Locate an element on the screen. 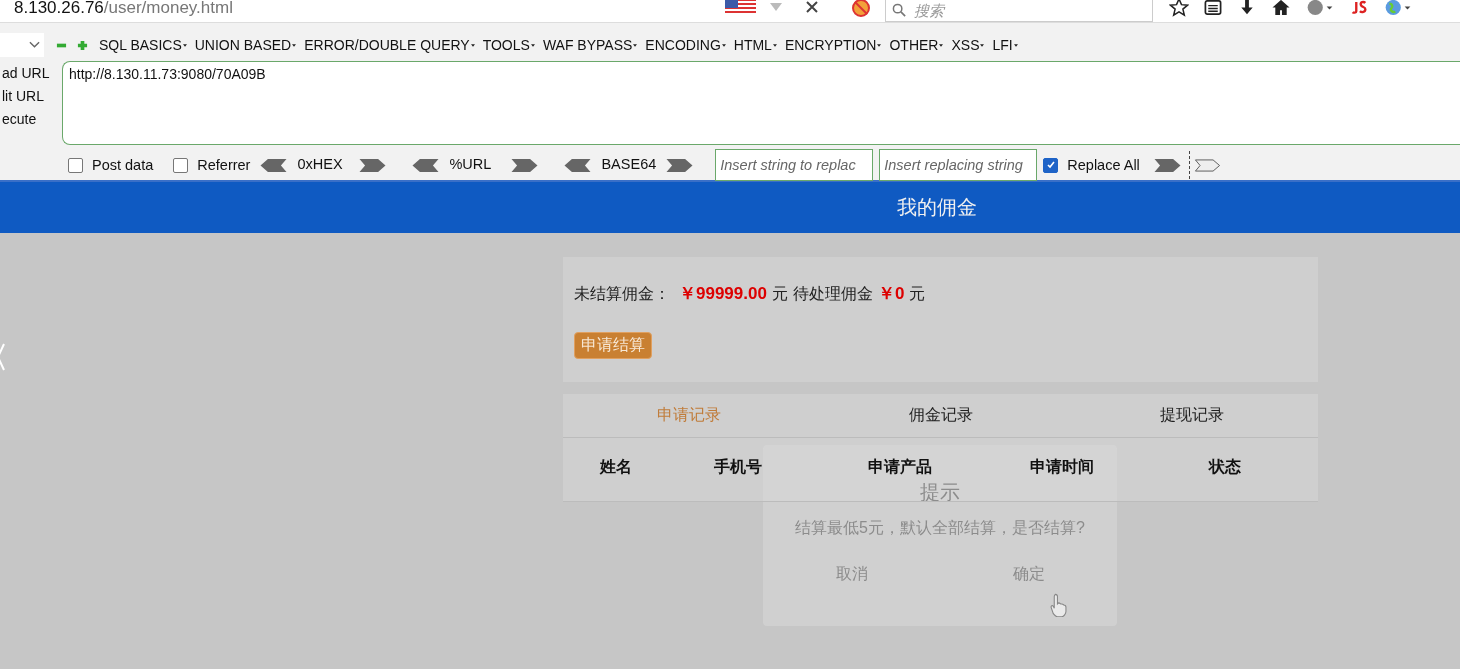 The width and height of the screenshot is (1460, 669). blocked-icon is located at coordinates (861, 9).